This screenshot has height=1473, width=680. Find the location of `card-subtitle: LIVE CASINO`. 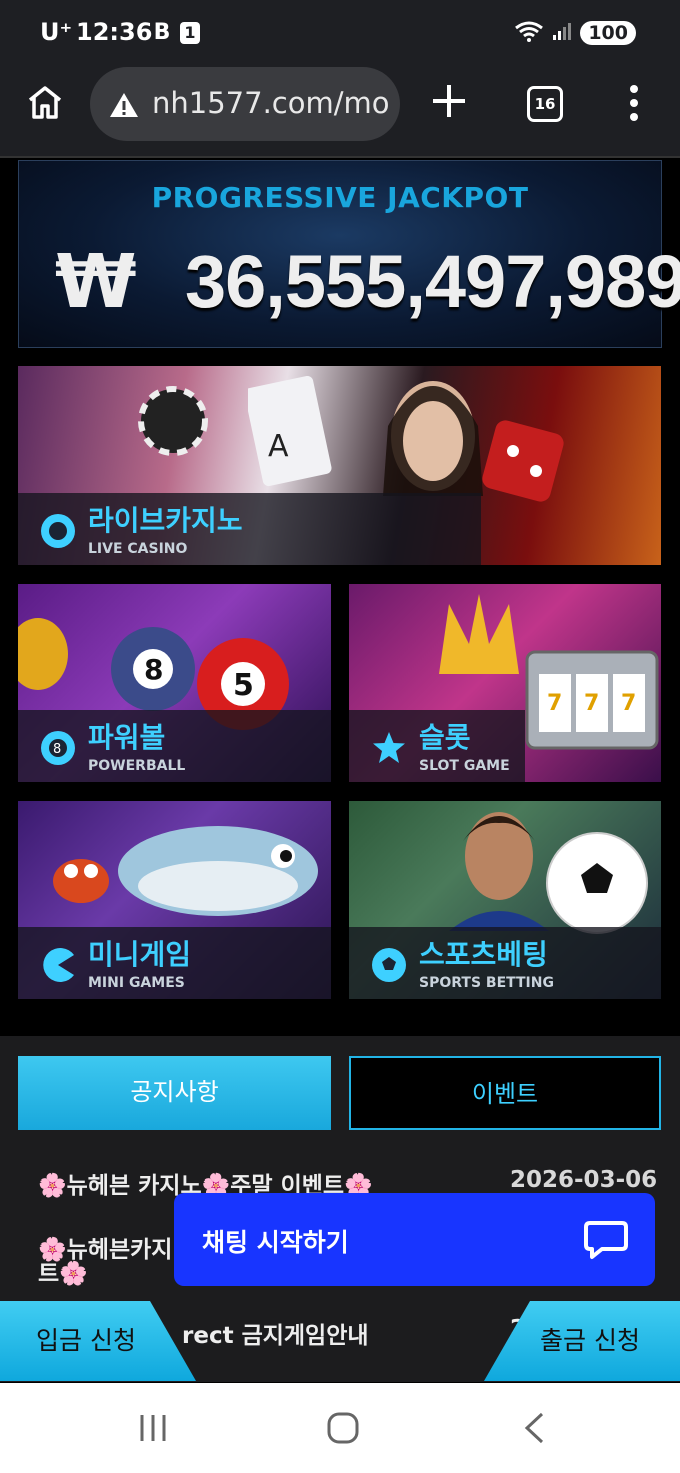

card-subtitle: LIVE CASINO is located at coordinates (138, 549).